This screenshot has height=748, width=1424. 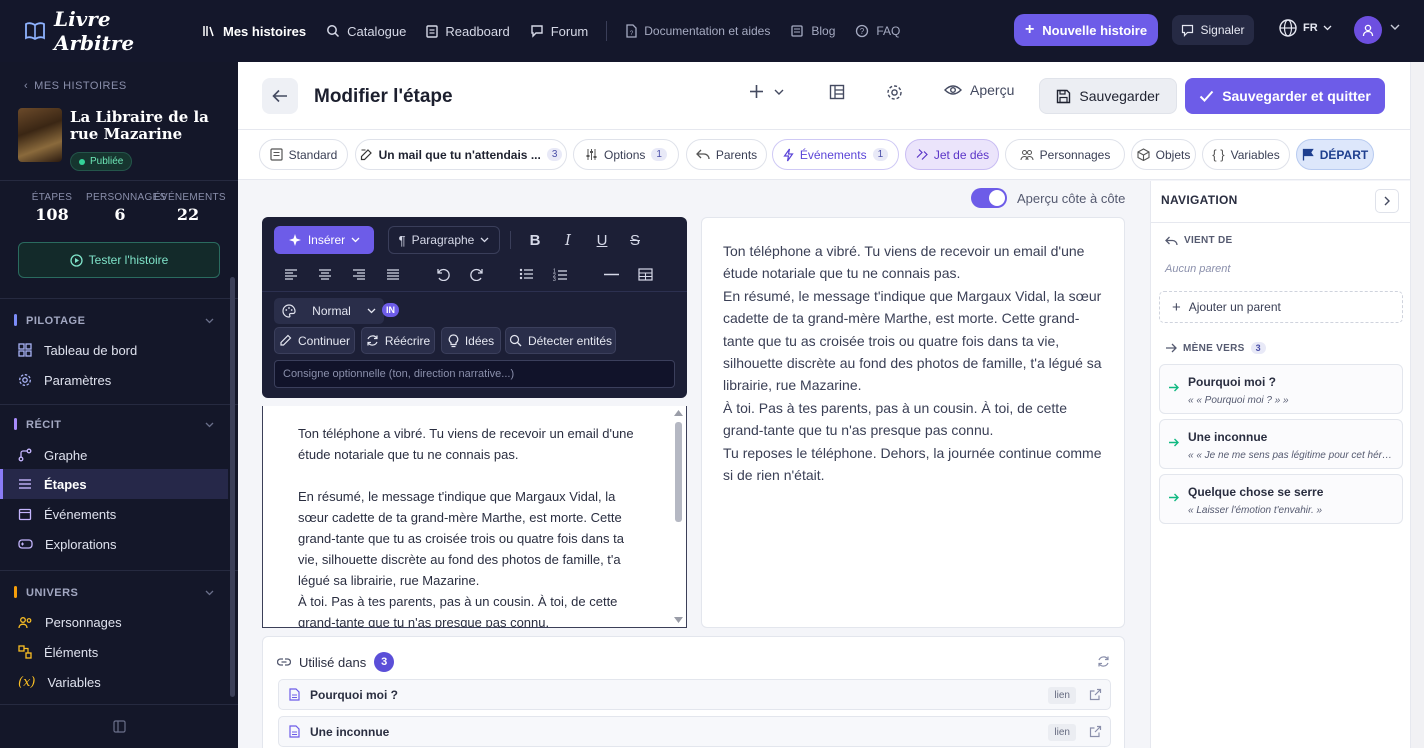 What do you see at coordinates (635, 240) in the screenshot?
I see `strikethrough-icon: S` at bounding box center [635, 240].